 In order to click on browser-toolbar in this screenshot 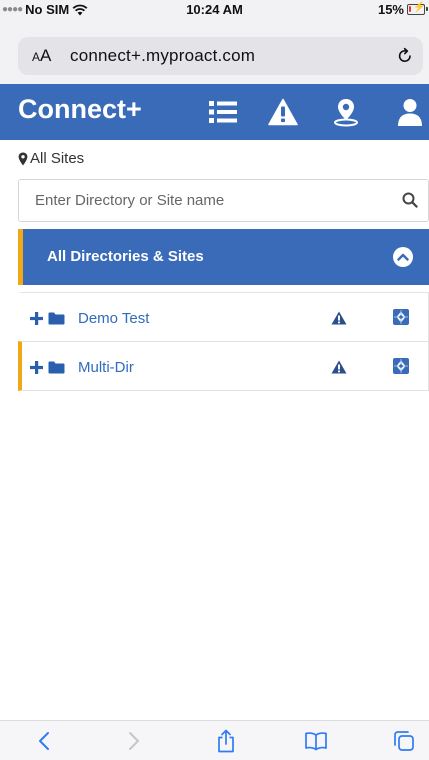, I will do `click(214, 740)`.